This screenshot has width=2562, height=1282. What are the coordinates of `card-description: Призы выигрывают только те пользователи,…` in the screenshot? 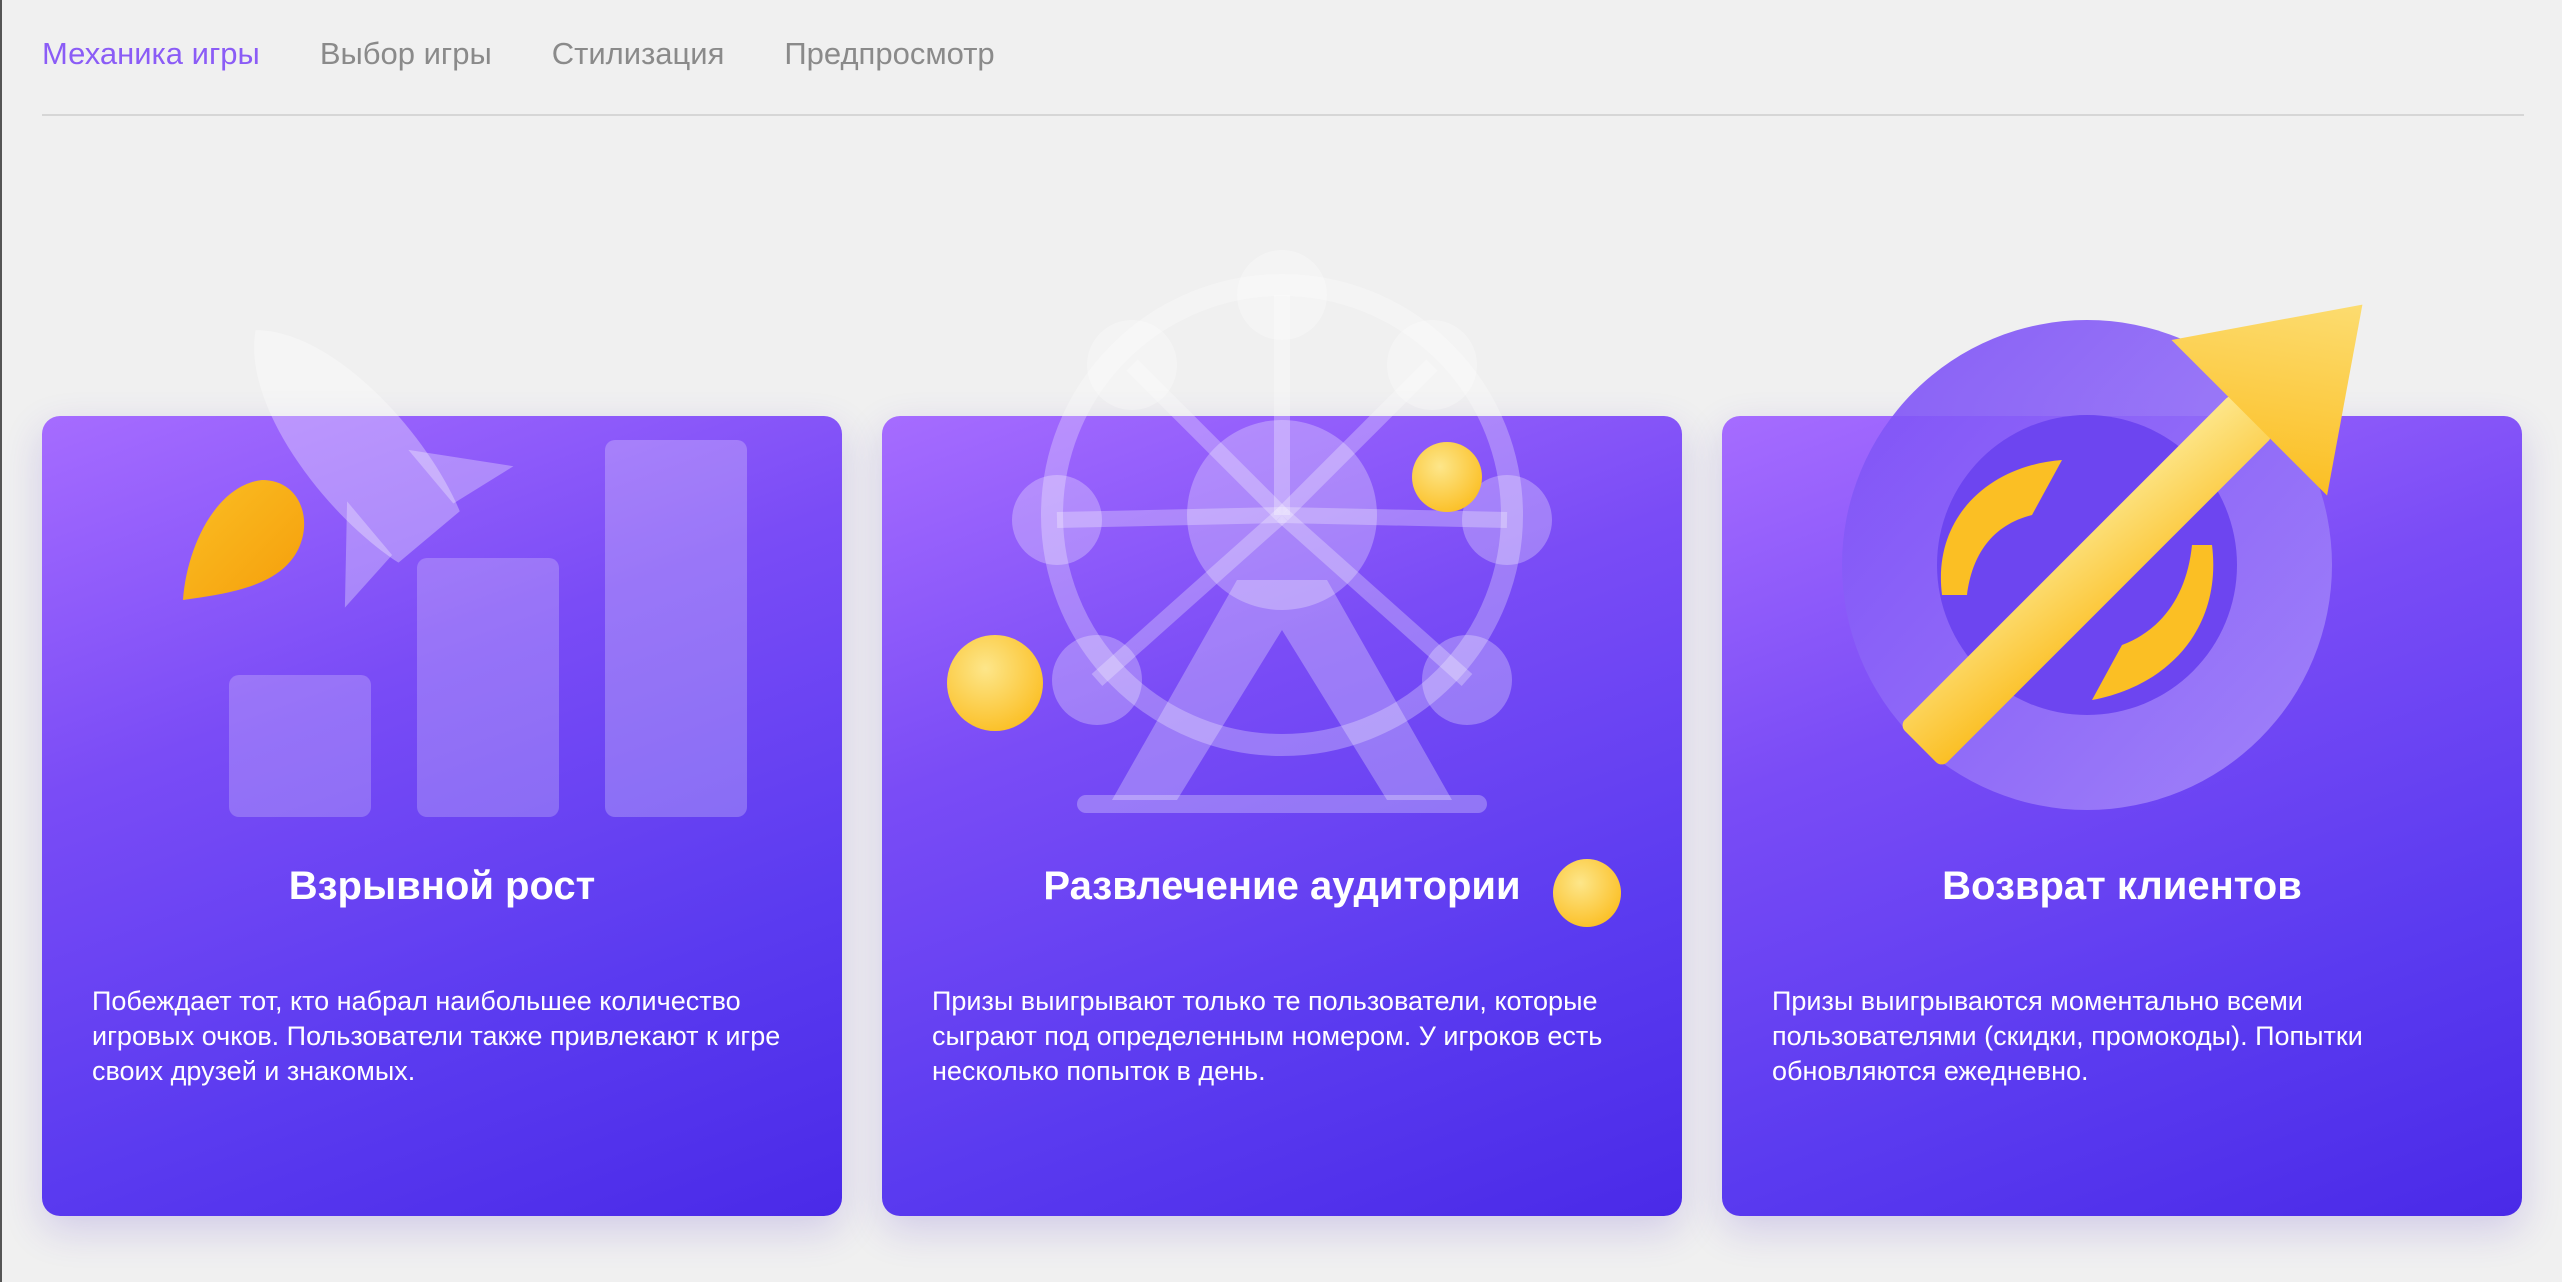 It's located at (1267, 1036).